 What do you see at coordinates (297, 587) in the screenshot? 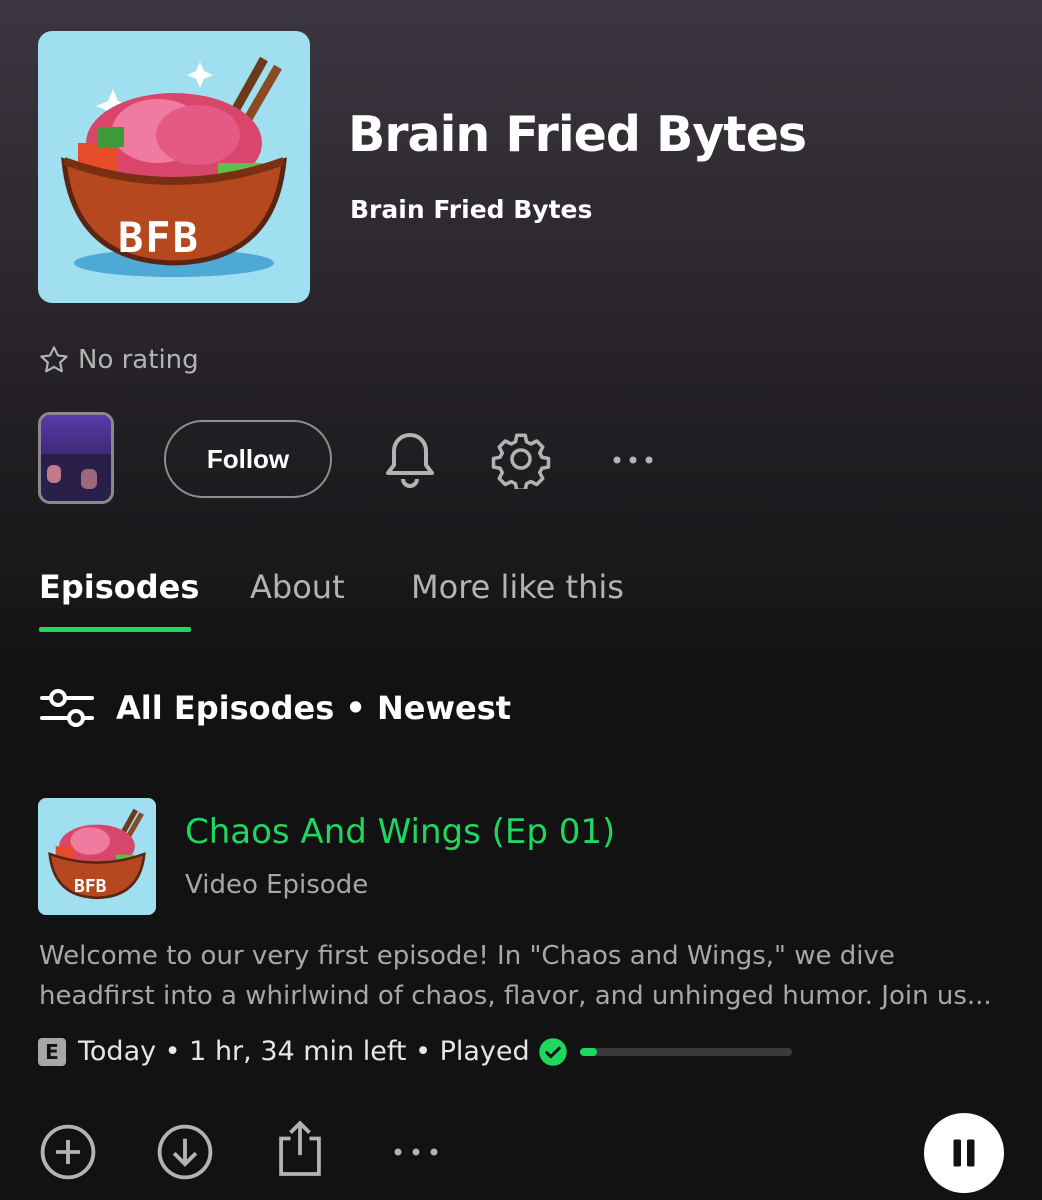
I see `tab-about: About` at bounding box center [297, 587].